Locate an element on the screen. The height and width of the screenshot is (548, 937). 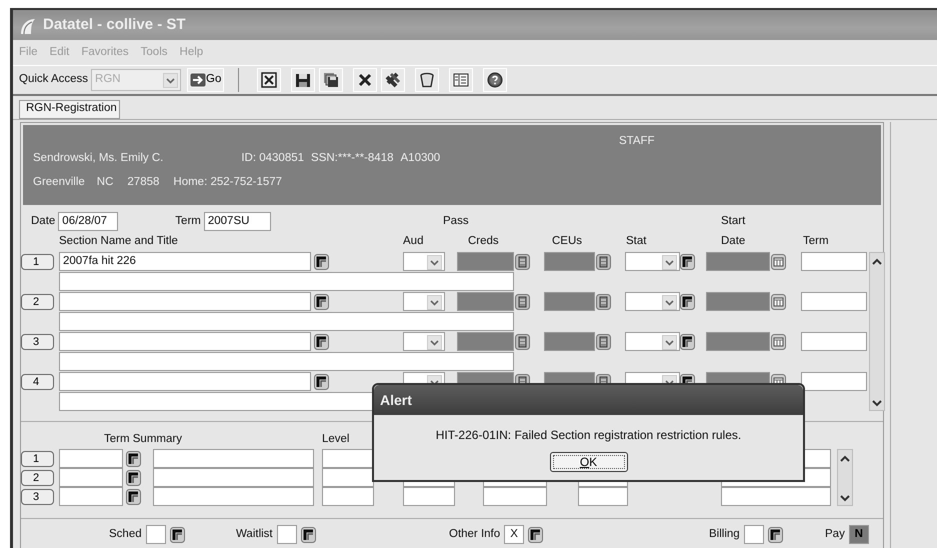
column-header: Level is located at coordinates (336, 439).